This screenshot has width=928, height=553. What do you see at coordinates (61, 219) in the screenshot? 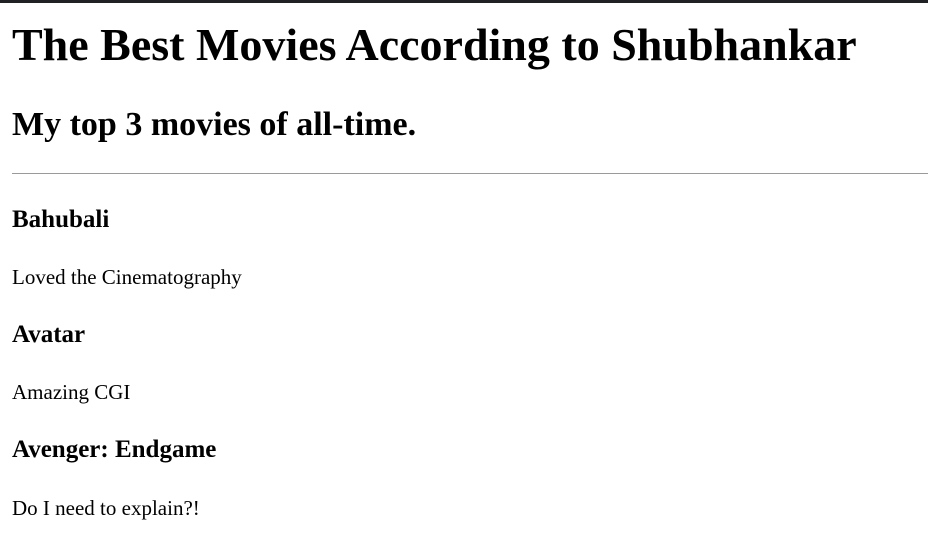
I see `movie-title-bahubali: Bahubali` at bounding box center [61, 219].